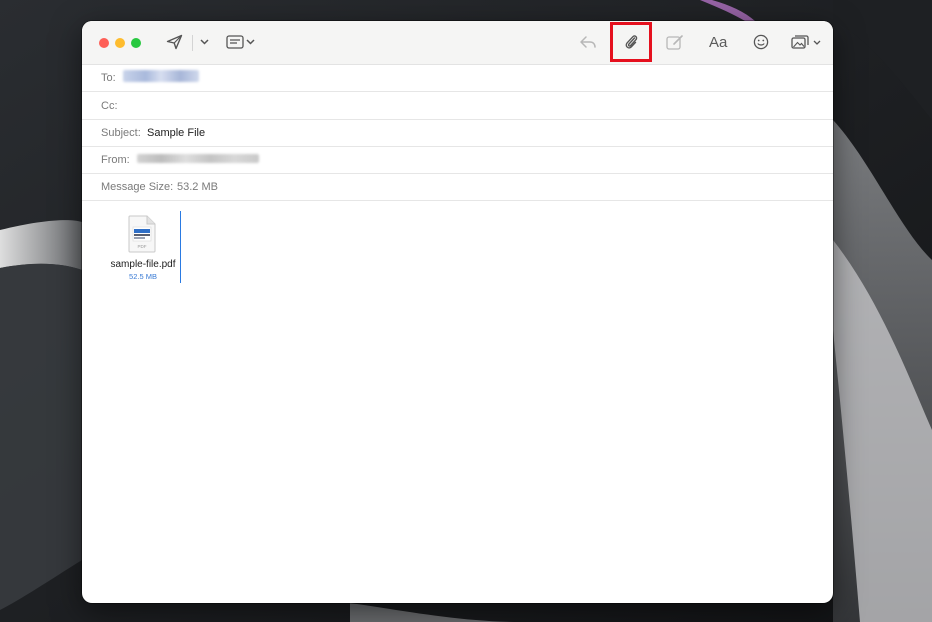  I want to click on cc-label: Cc:, so click(109, 106).